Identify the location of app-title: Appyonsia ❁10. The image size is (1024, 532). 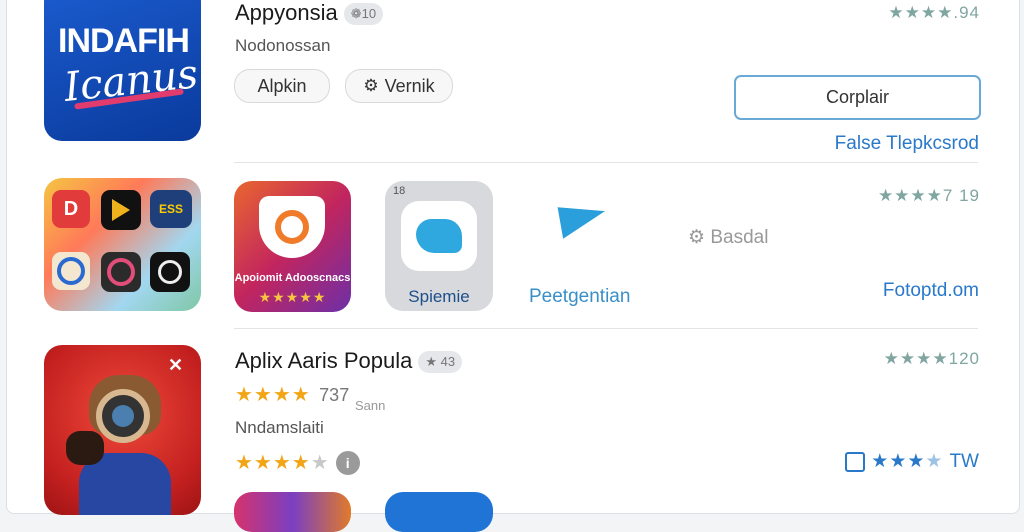
(309, 13).